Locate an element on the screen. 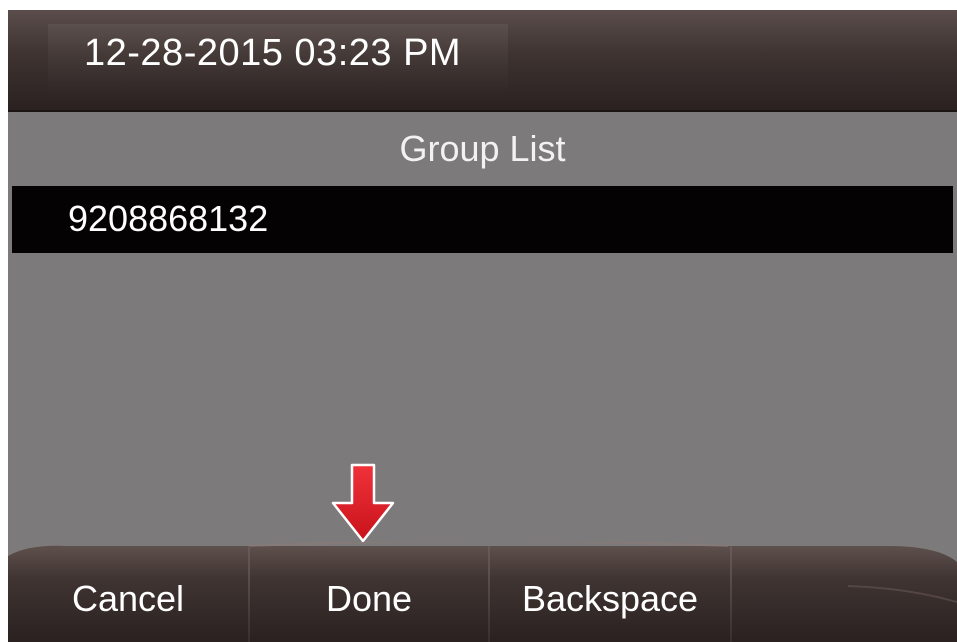 The height and width of the screenshot is (642, 957). list-item: 9208868132 is located at coordinates (482, 219).